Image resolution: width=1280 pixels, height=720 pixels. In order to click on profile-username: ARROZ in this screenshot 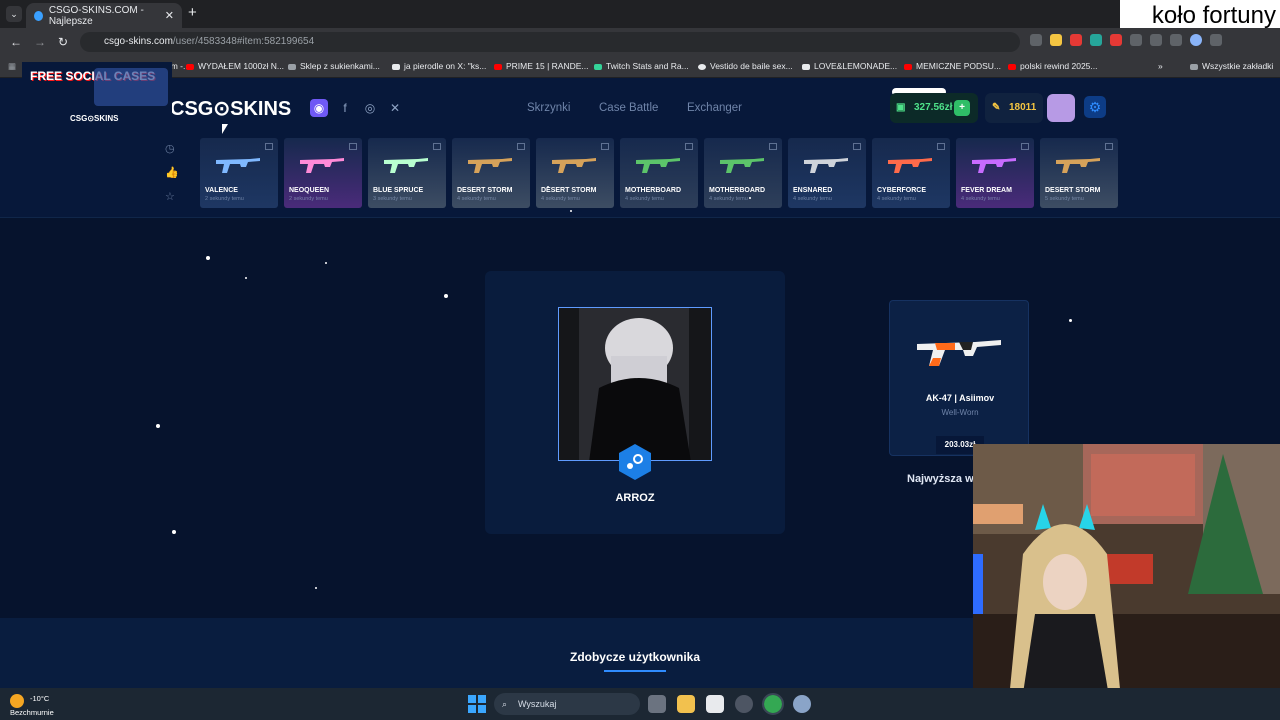, I will do `click(635, 498)`.